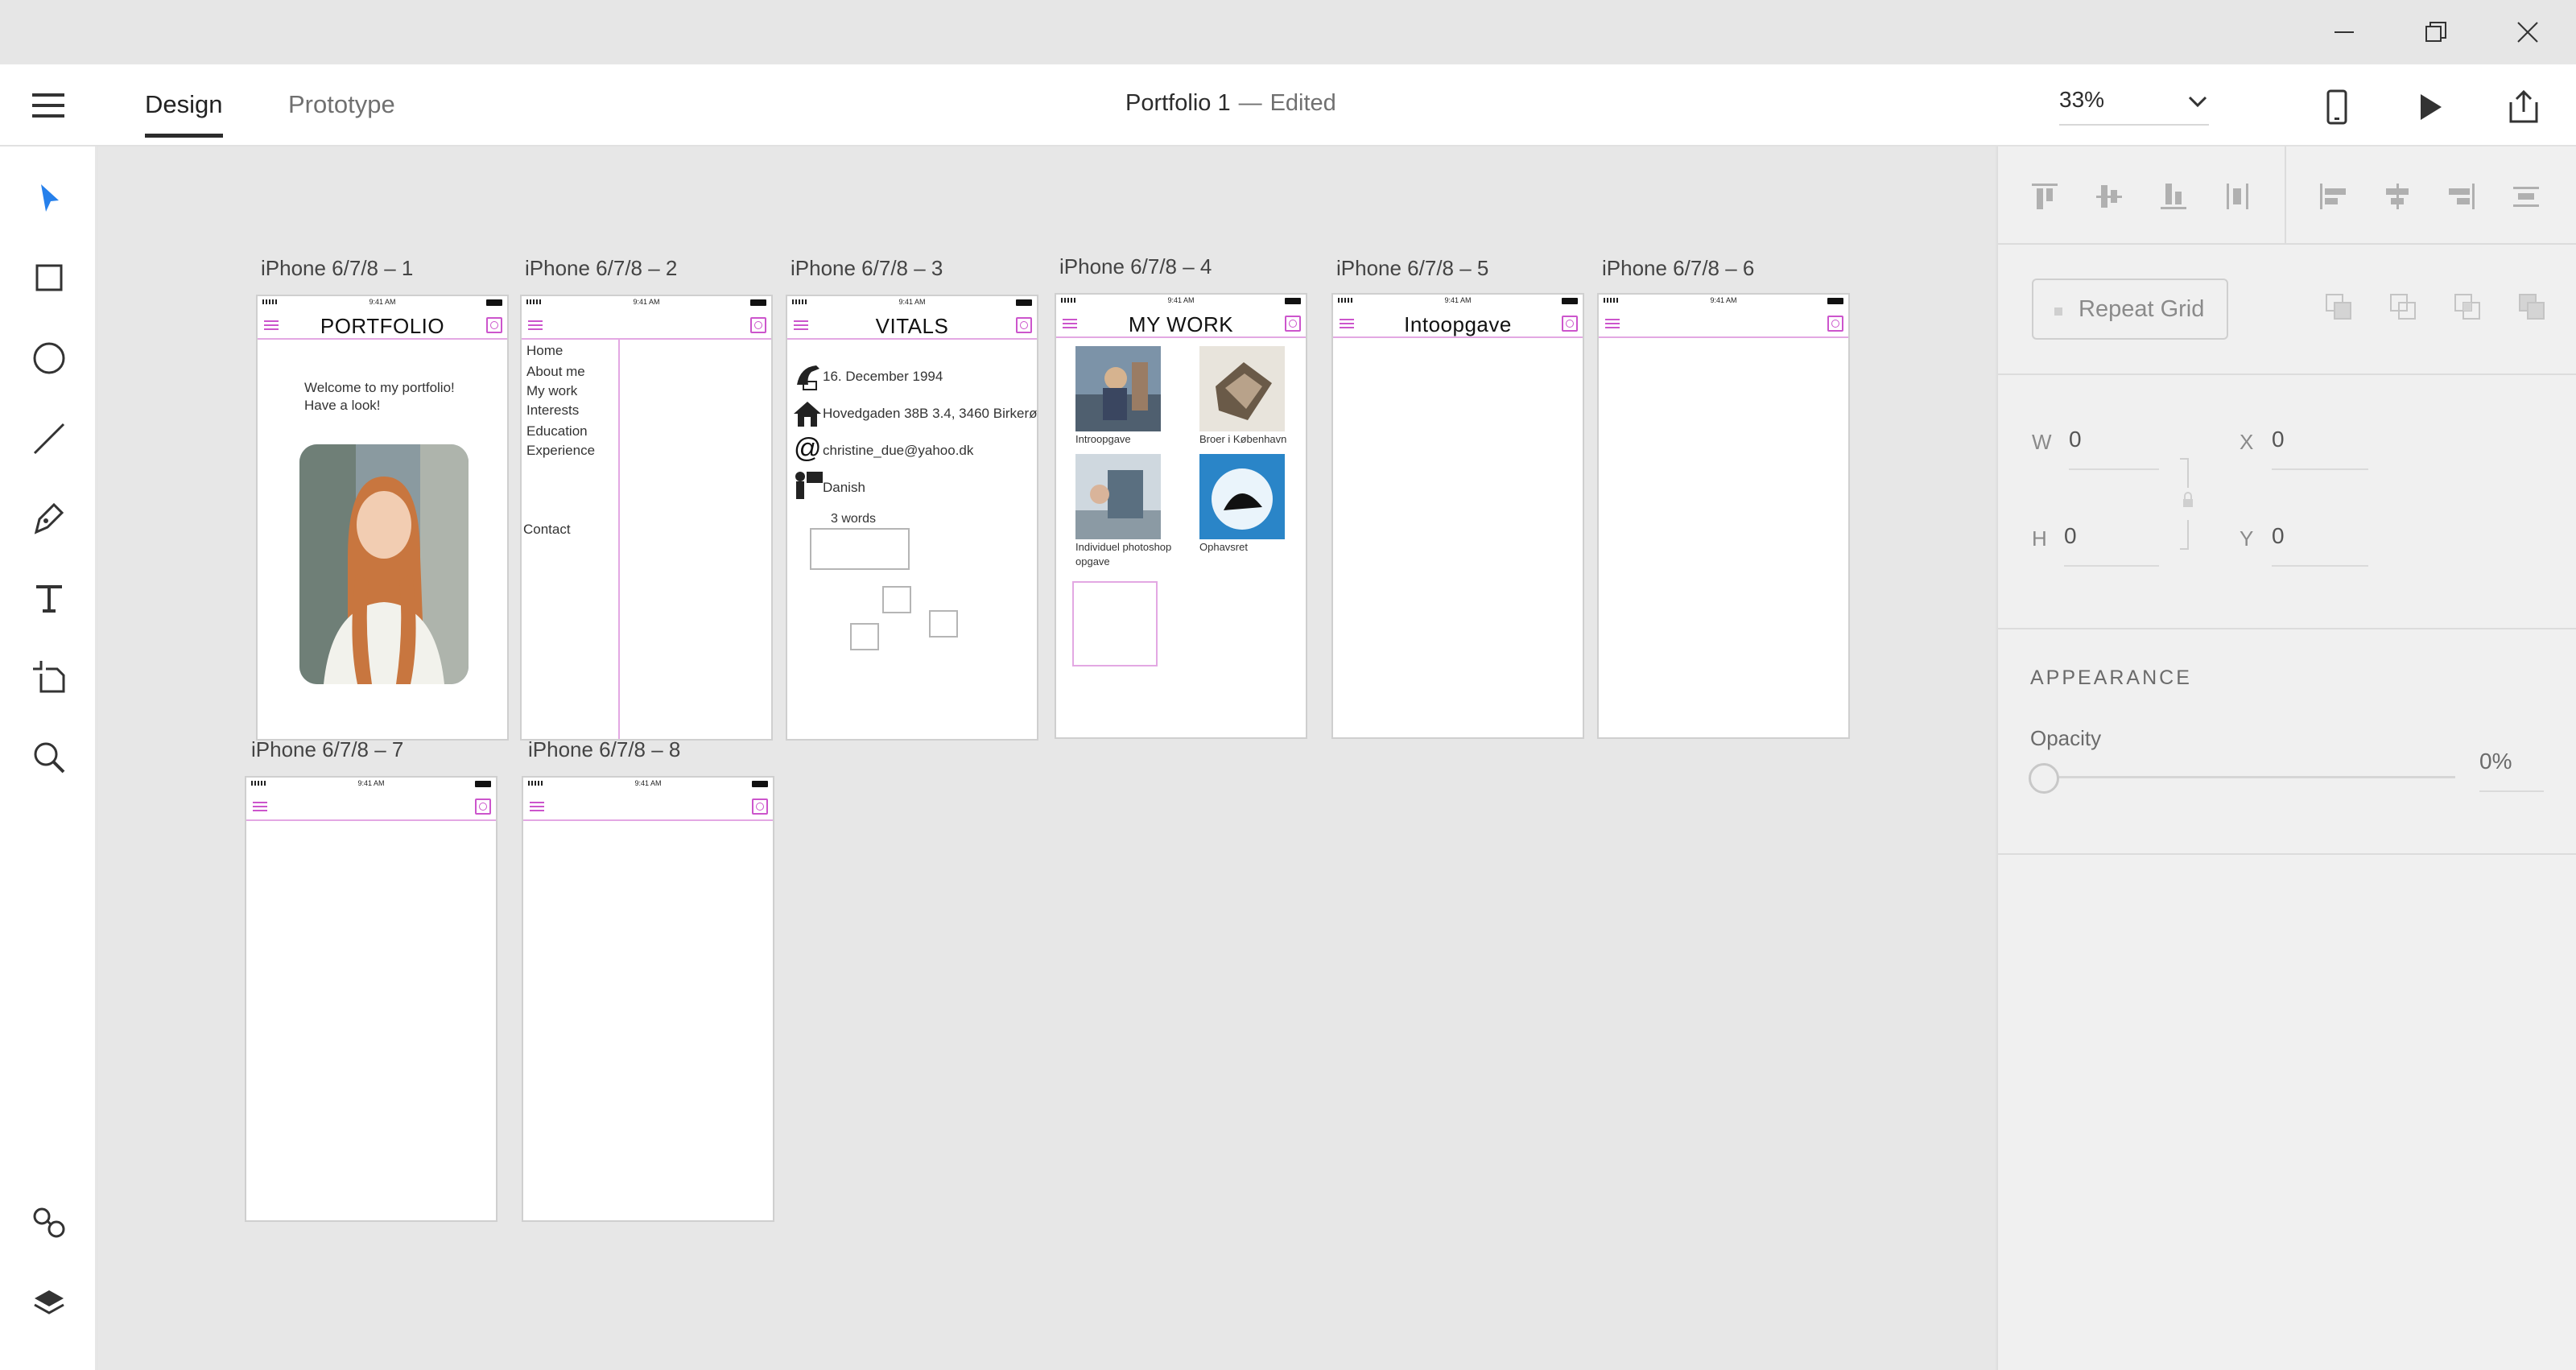 This screenshot has width=2576, height=1370. I want to click on assets-button, so click(49, 1222).